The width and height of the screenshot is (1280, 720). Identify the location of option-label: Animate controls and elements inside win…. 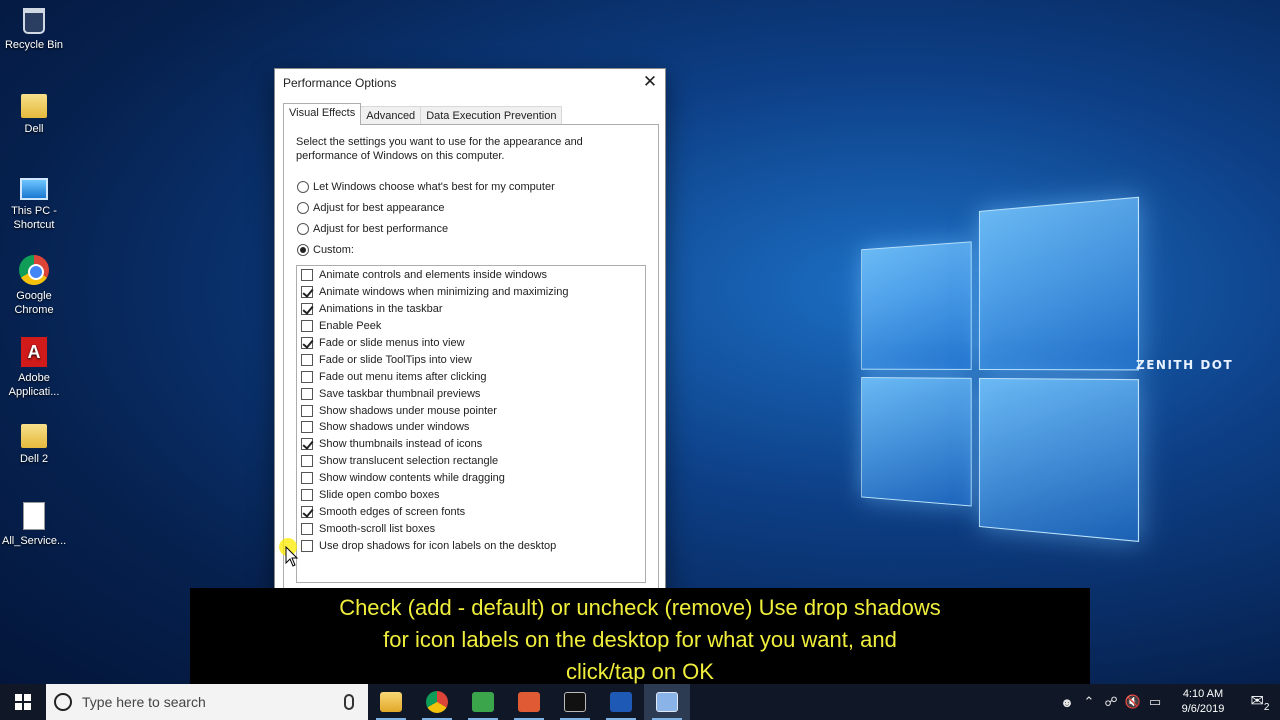
(433, 275).